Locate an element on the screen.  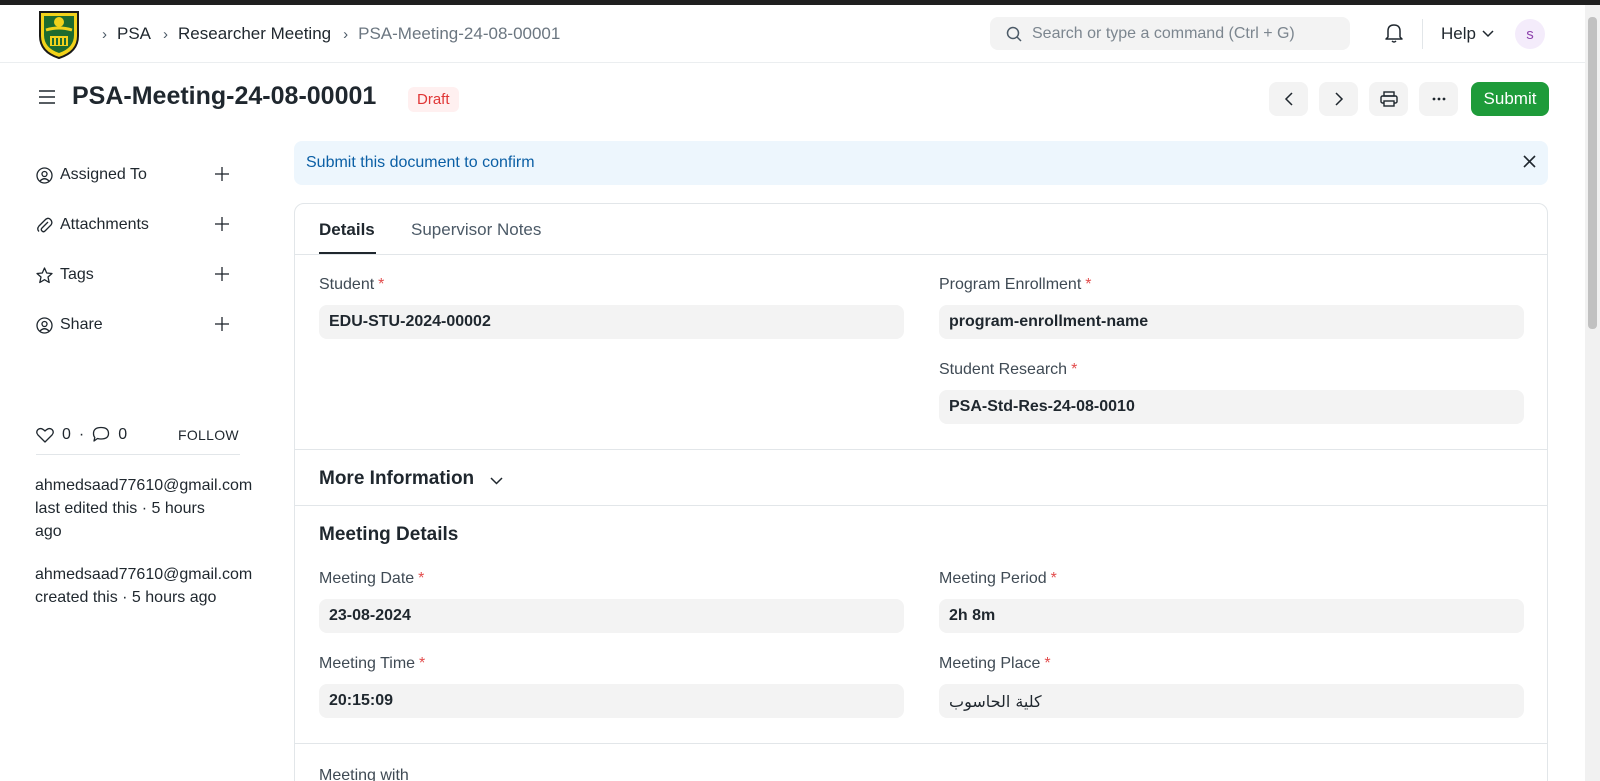
meeting-with-label: Meeting with is located at coordinates (364, 774).